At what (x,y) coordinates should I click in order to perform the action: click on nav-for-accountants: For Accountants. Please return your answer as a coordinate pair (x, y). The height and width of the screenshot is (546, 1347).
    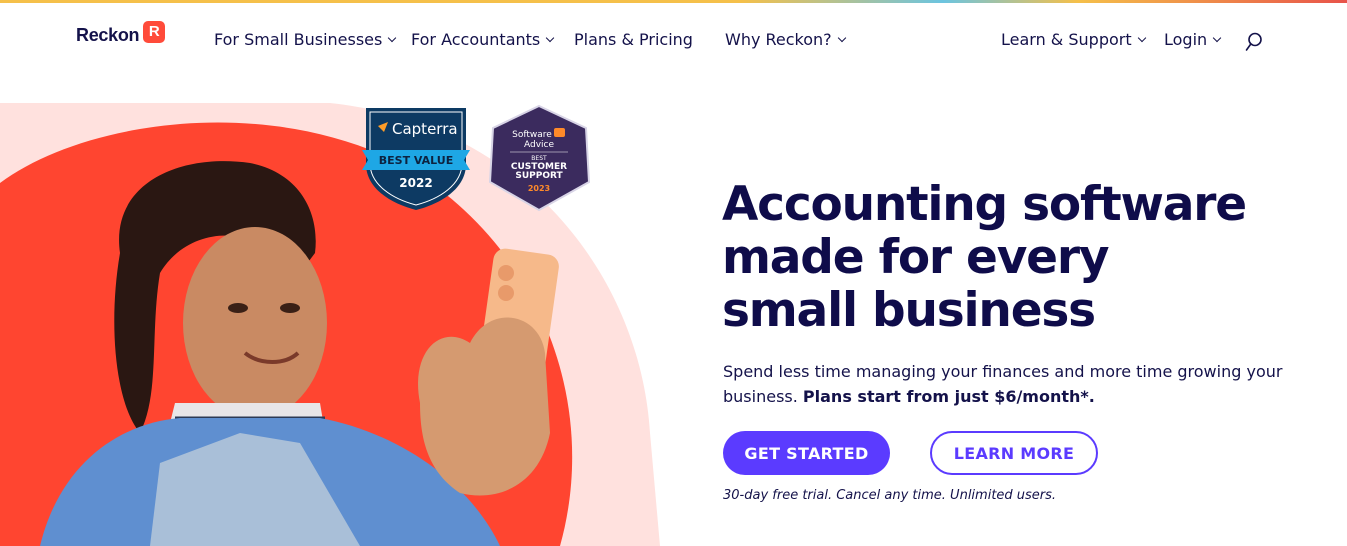
    Looking at the image, I should click on (483, 39).